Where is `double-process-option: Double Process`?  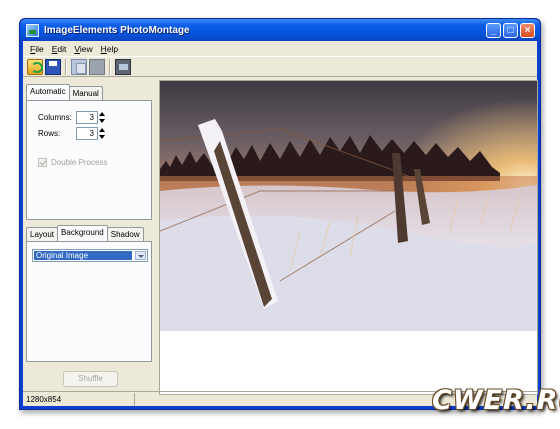 double-process-option: Double Process is located at coordinates (72, 162).